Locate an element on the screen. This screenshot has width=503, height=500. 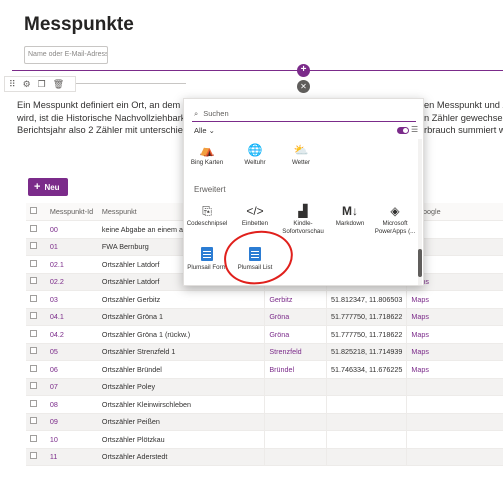
cell-messpunkt: Ortszähler Bründel is located at coordinates (181, 369).